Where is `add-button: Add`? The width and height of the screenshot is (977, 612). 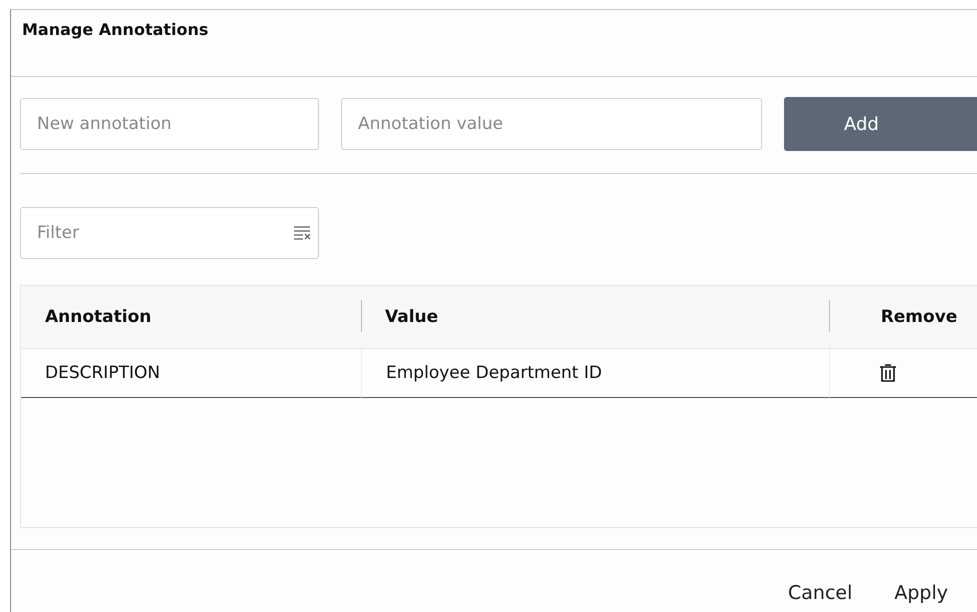 add-button: Add is located at coordinates (880, 124).